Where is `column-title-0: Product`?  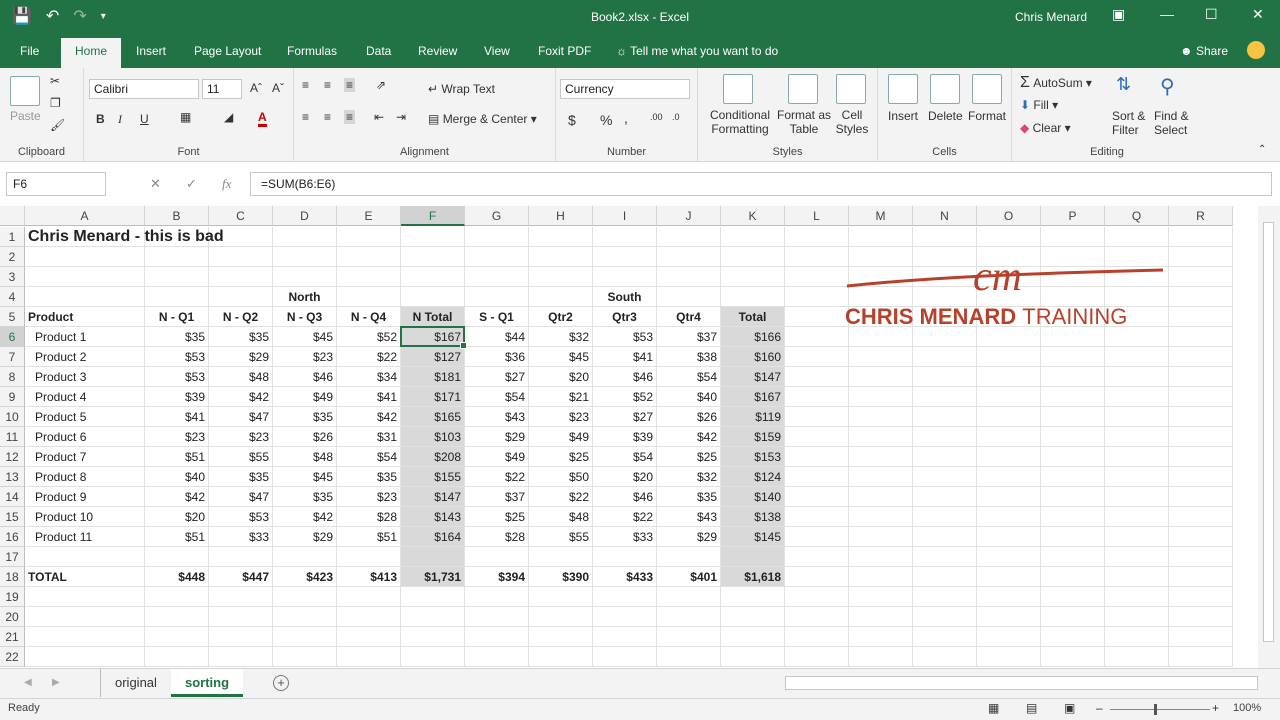 column-title-0: Product is located at coordinates (85, 317).